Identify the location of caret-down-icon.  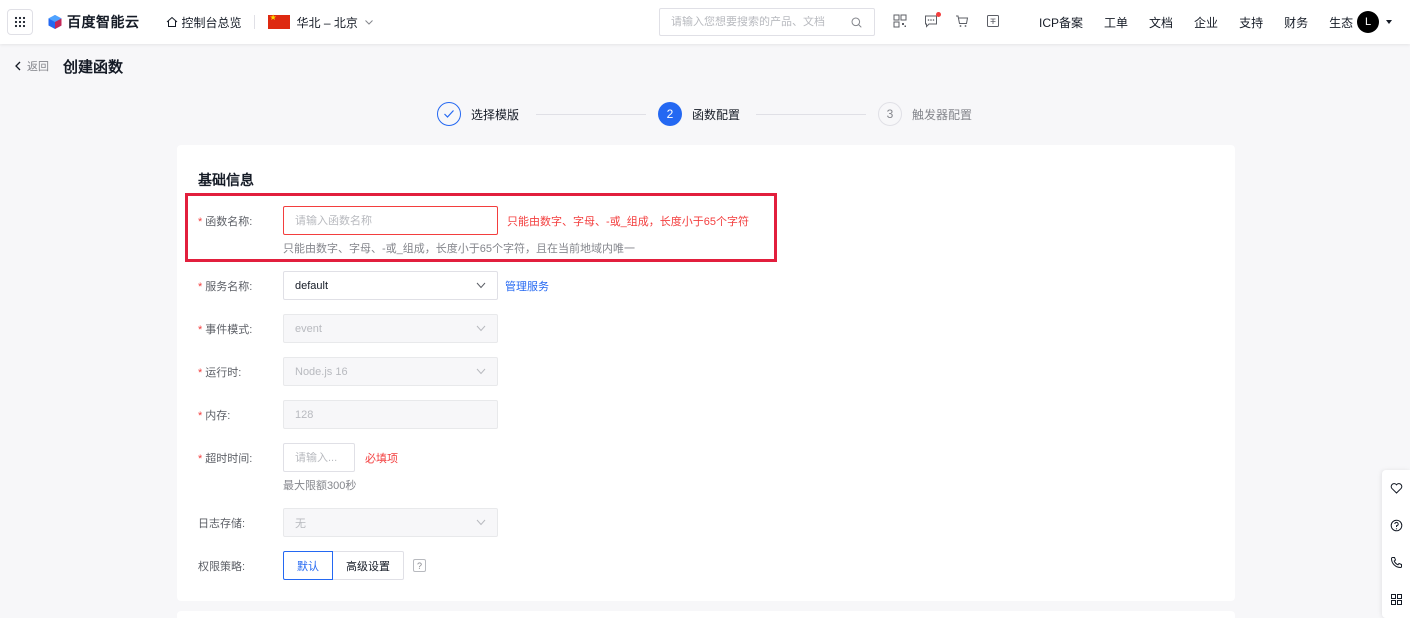
(1389, 22).